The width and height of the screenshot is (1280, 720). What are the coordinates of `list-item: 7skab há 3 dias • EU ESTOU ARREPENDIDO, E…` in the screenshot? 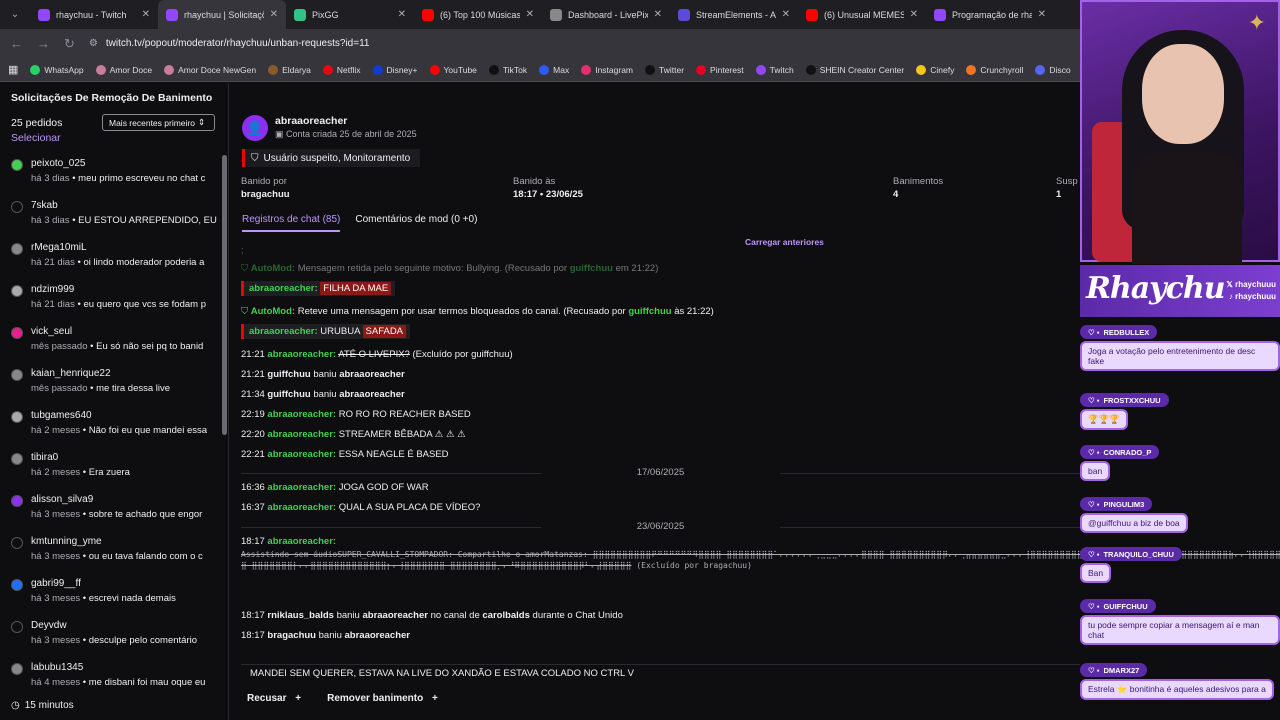 It's located at (111, 216).